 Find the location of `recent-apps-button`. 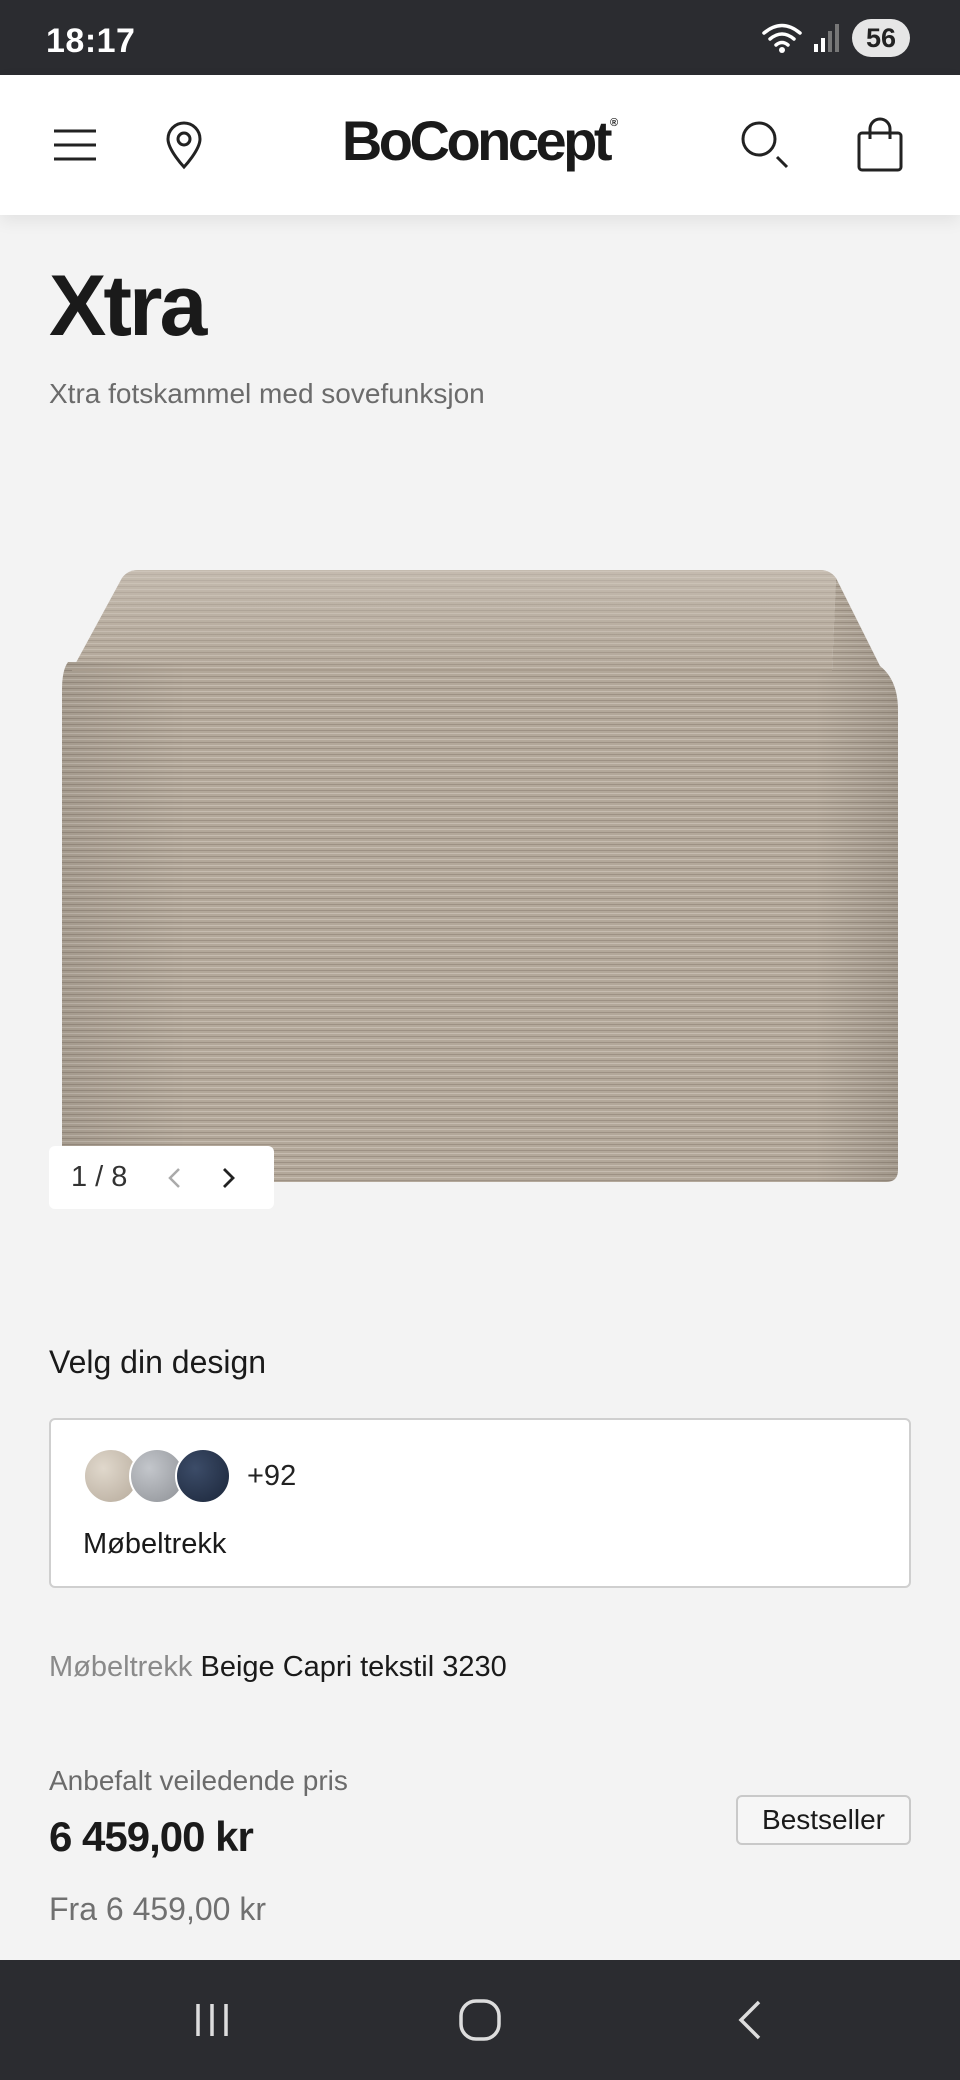

recent-apps-button is located at coordinates (212, 2020).